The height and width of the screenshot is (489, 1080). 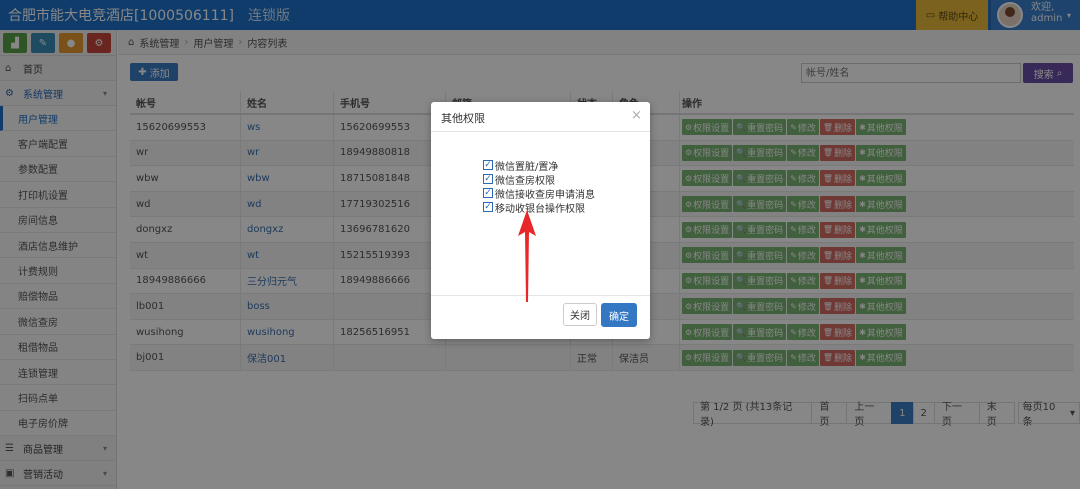 I want to click on dialog-divider, so click(x=540, y=131).